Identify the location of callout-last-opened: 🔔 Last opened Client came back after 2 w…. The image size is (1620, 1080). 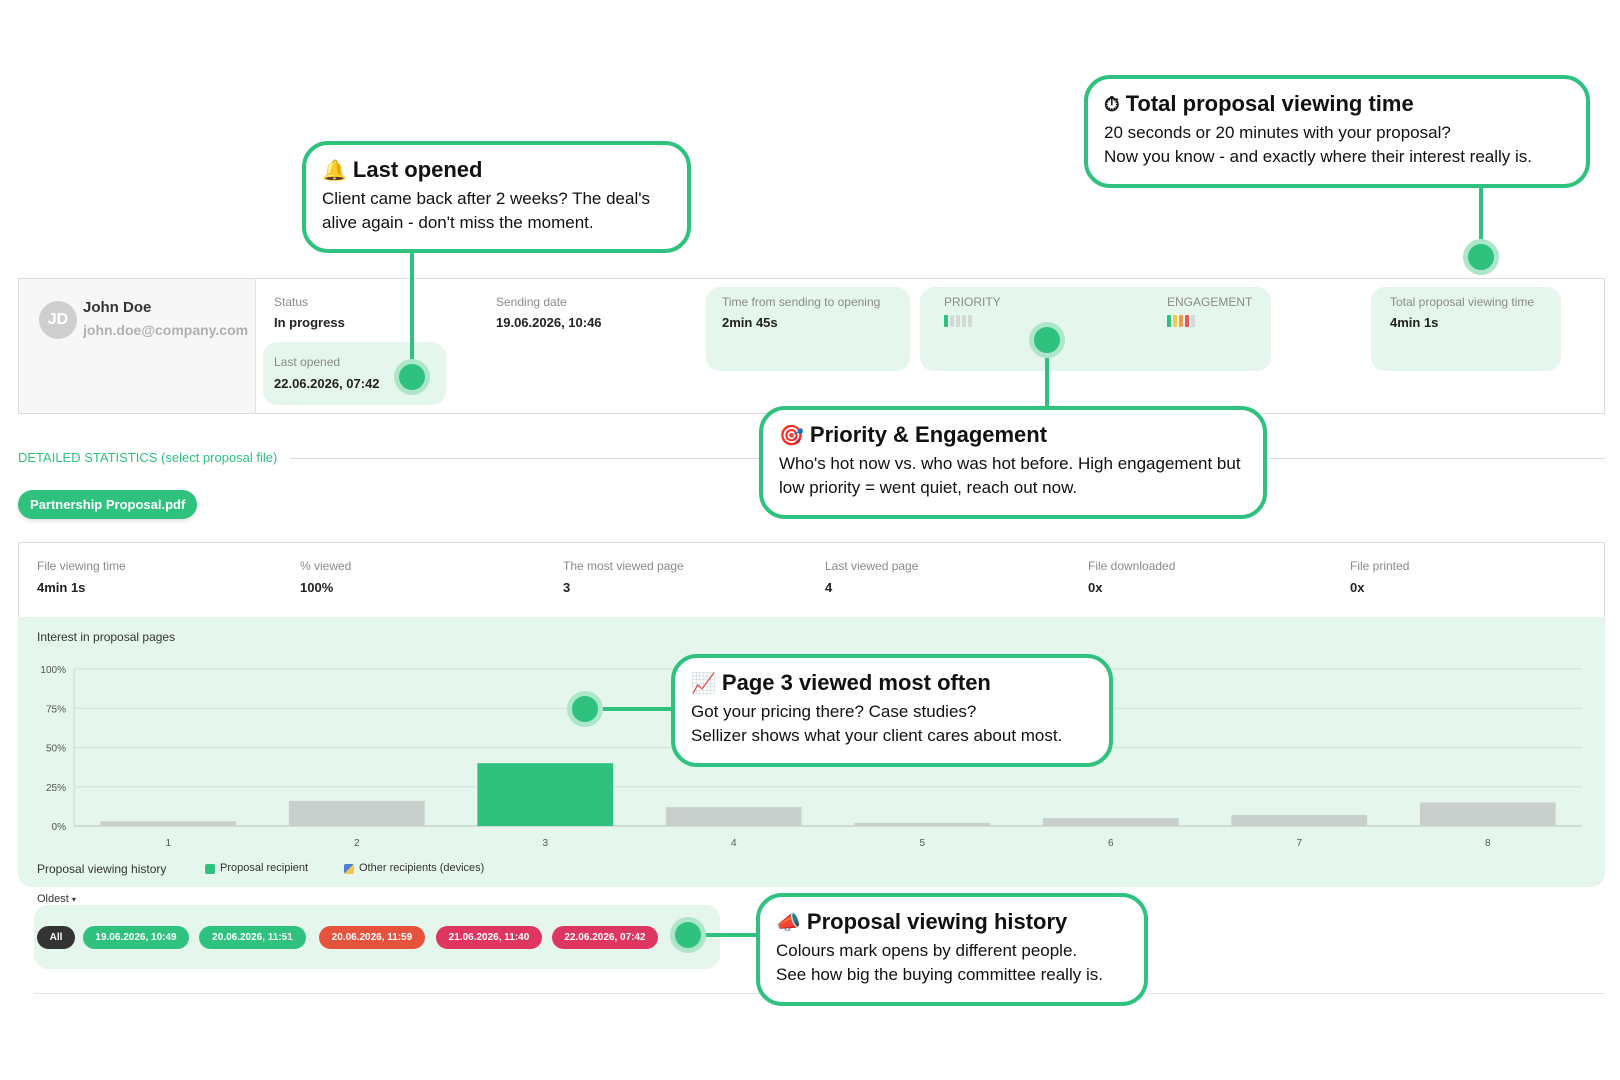
(496, 197).